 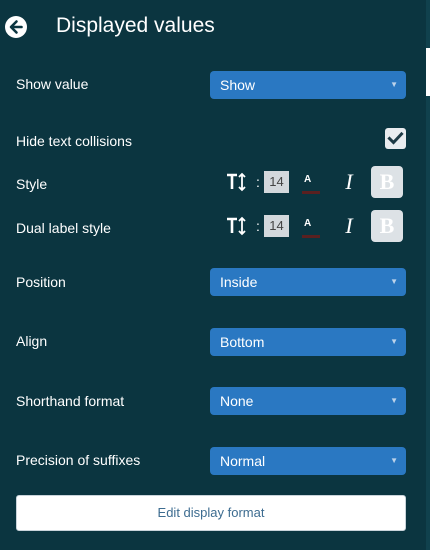 I want to click on text-color-button: A, so click(x=311, y=182).